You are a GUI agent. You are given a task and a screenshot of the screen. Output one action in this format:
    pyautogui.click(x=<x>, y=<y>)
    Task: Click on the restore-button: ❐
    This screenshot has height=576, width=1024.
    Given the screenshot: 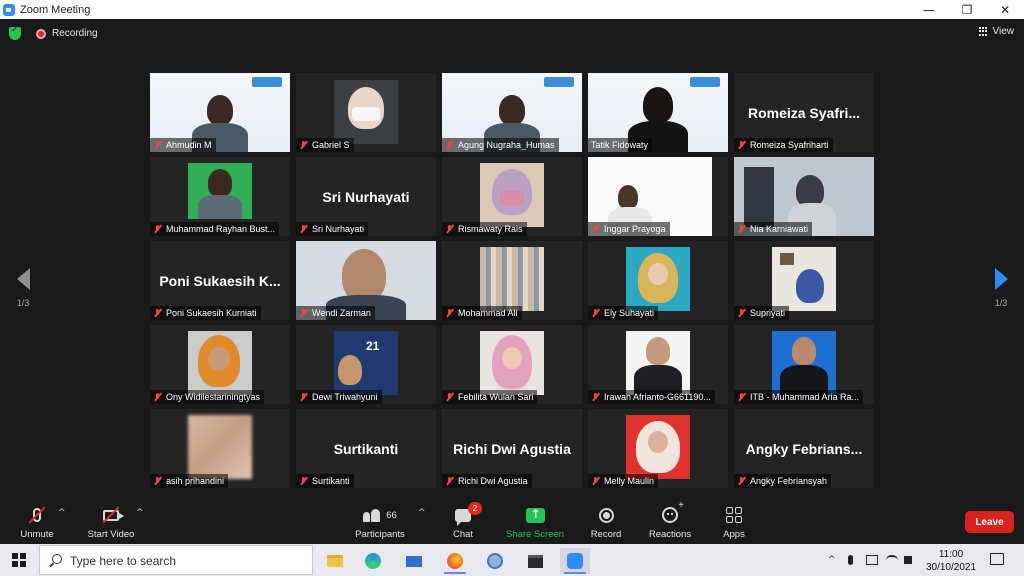 What is the action you would take?
    pyautogui.click(x=967, y=9)
    